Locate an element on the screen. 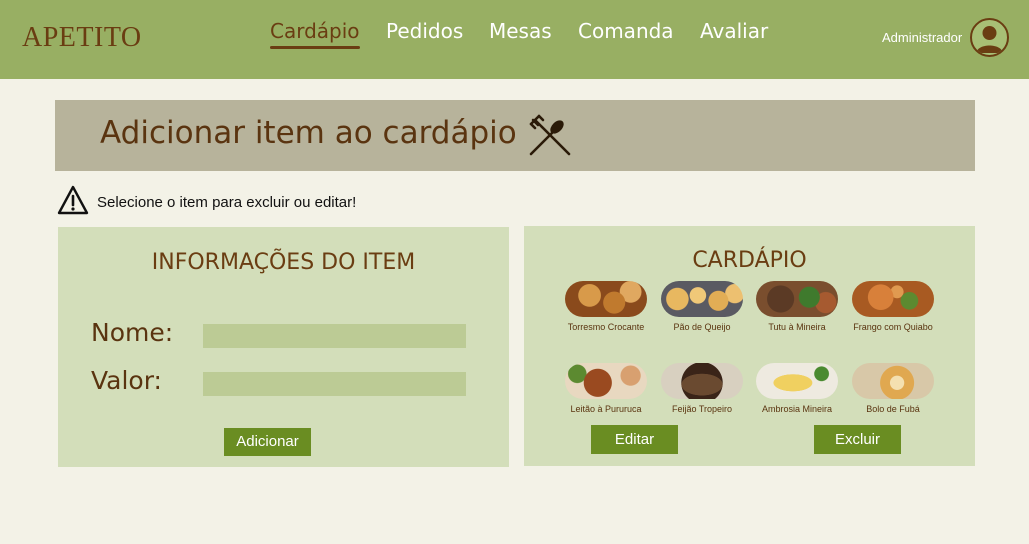 This screenshot has width=1029, height=544. food-name: Feijão Tropeiro is located at coordinates (702, 409).